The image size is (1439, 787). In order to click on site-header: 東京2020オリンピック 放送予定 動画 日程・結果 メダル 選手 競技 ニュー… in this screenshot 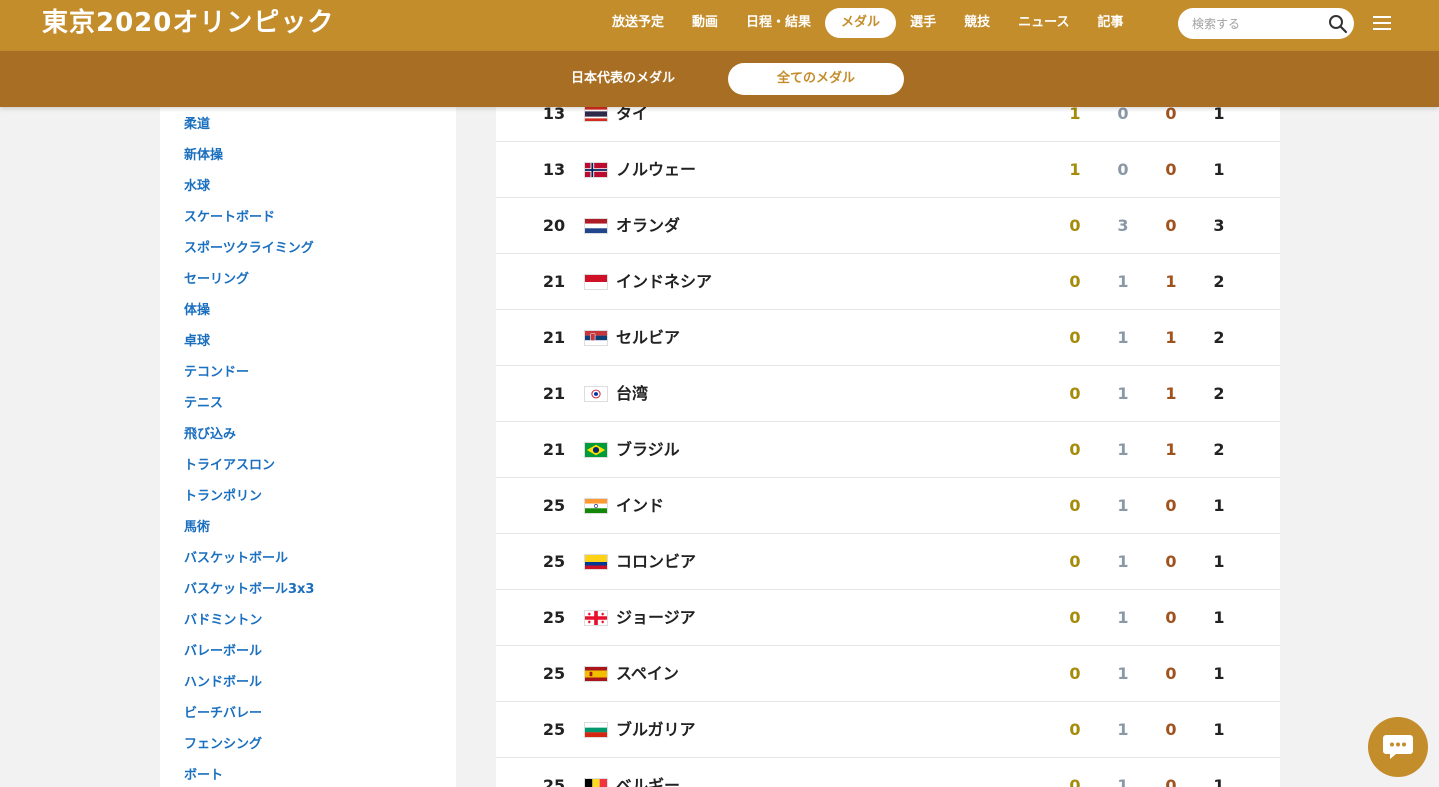, I will do `click(719, 25)`.